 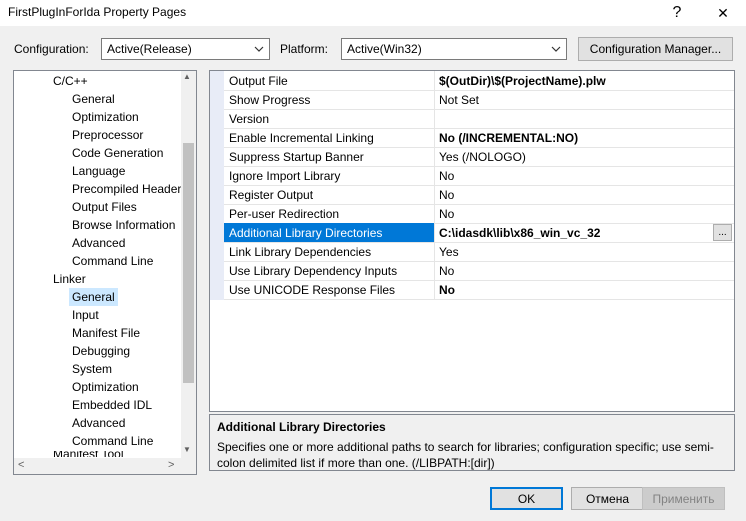 What do you see at coordinates (97, 12) in the screenshot?
I see `window-title: FirstPlugInForIda Property Pages` at bounding box center [97, 12].